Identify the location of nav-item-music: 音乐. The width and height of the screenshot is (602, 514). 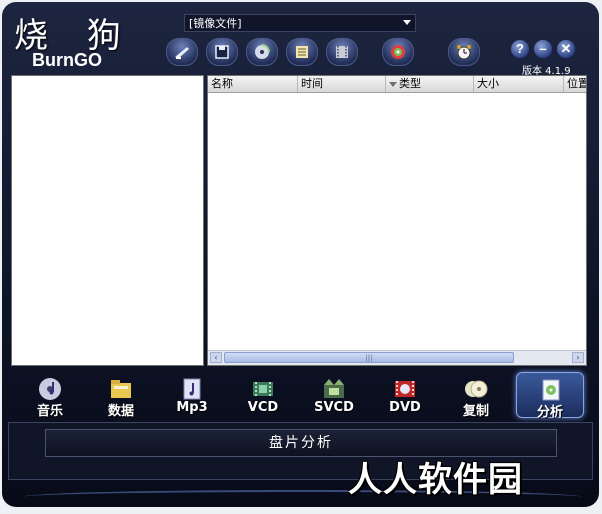
(50, 395).